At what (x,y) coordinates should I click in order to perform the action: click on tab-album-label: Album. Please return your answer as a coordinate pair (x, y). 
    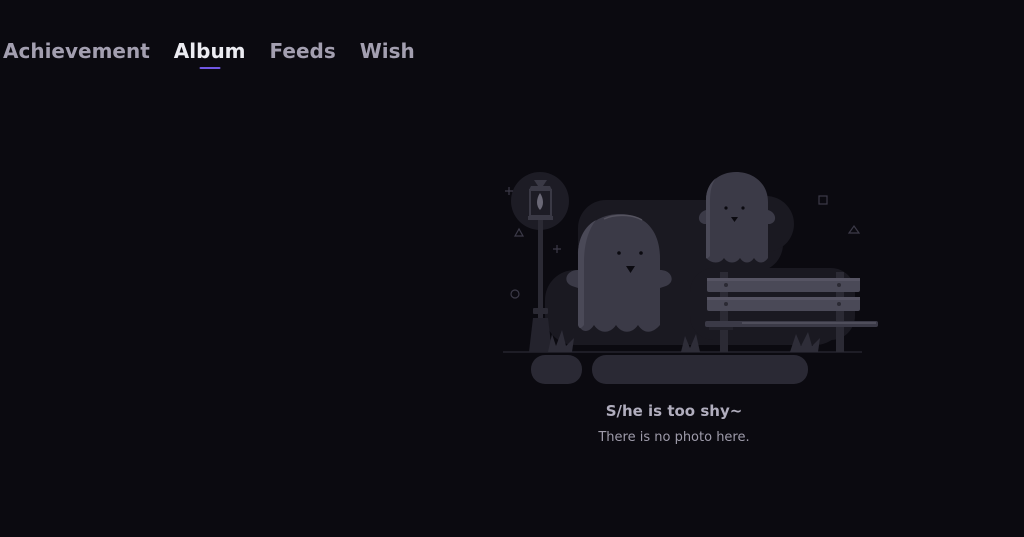
    Looking at the image, I should click on (209, 51).